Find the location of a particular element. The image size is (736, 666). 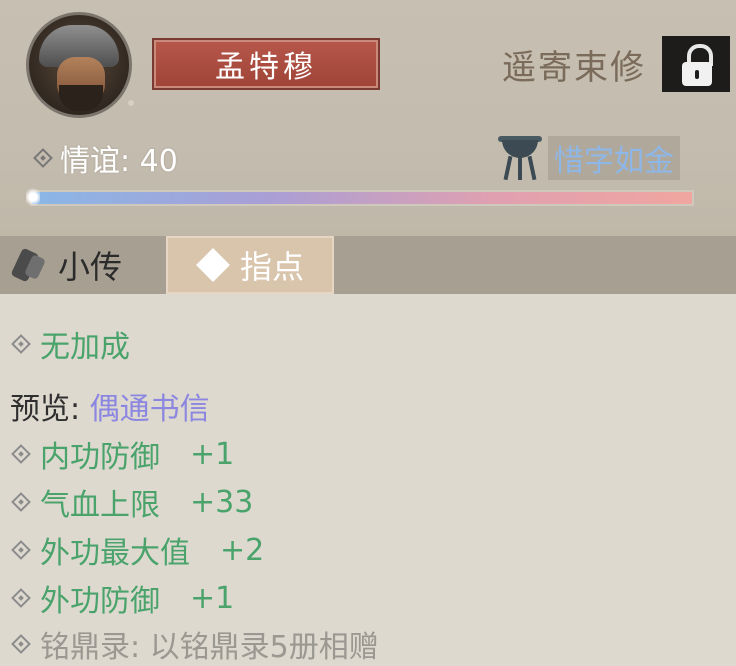

stat-name: 气血上限 is located at coordinates (100, 505).